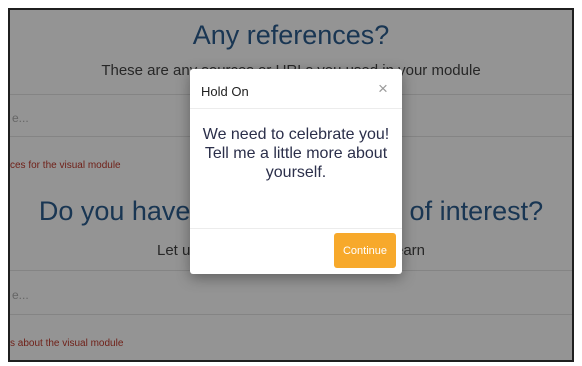 Image resolution: width=582 pixels, height=366 pixels. What do you see at coordinates (383, 89) in the screenshot?
I see `close-icon: ×` at bounding box center [383, 89].